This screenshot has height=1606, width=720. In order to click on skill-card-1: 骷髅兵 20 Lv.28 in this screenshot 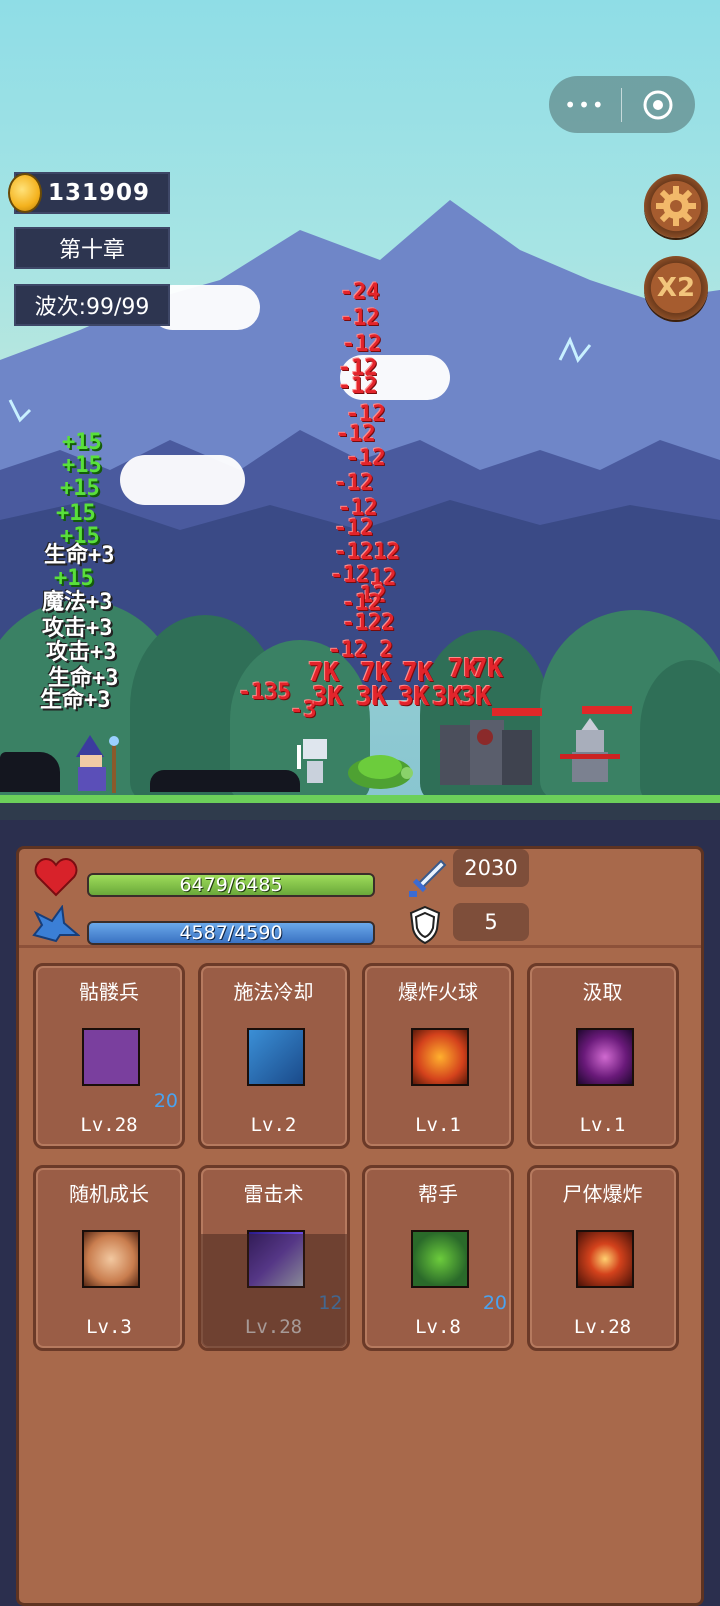, I will do `click(109, 1056)`.